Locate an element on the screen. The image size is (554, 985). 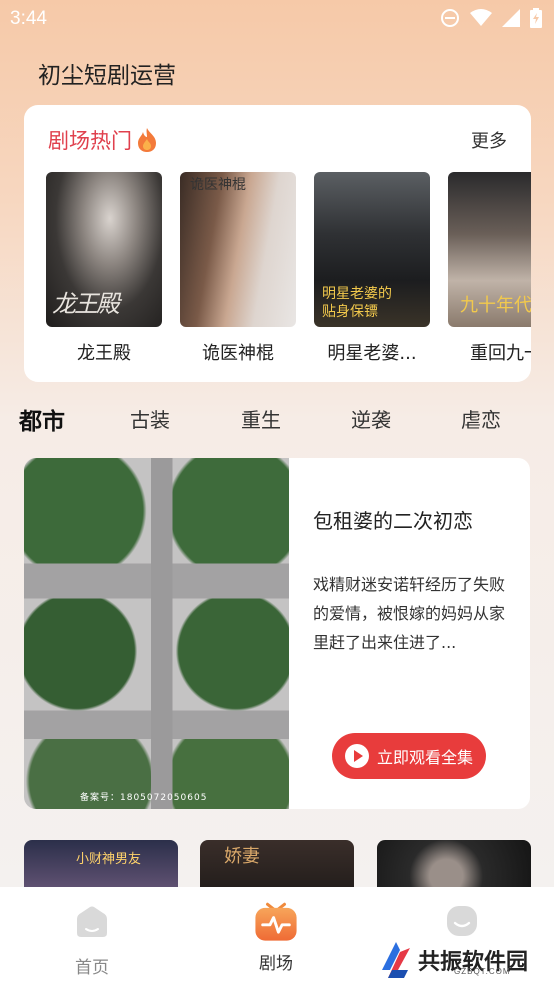
poster-item: 诡医神棍 诡医神棍 is located at coordinates (238, 268).